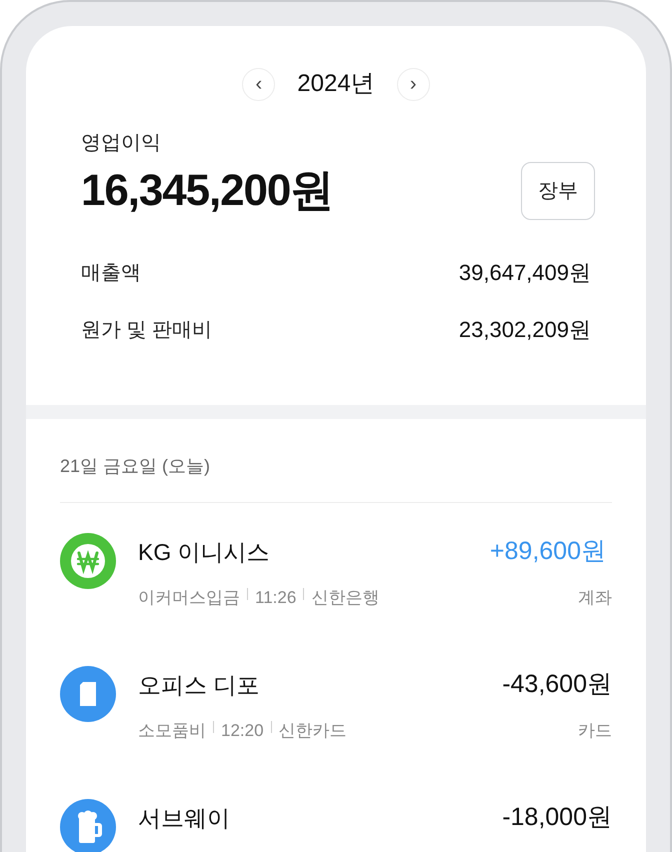  I want to click on transaction-row: 오피스 디포 -43,600원 소모품비 12:20 신한카드 카드, so click(336, 704).